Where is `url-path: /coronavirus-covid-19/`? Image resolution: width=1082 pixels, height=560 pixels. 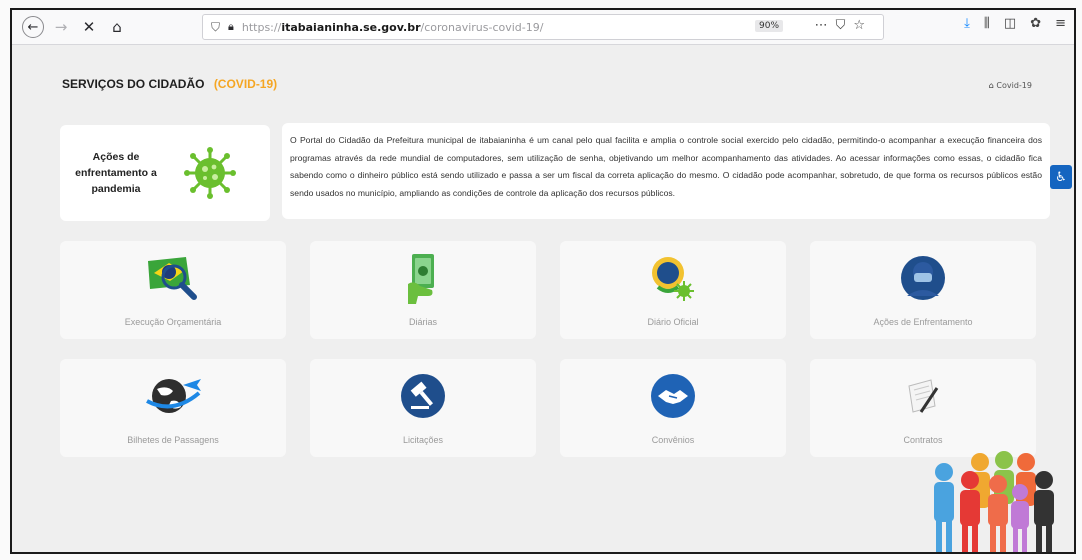
url-path: /coronavirus-covid-19/ is located at coordinates (482, 27).